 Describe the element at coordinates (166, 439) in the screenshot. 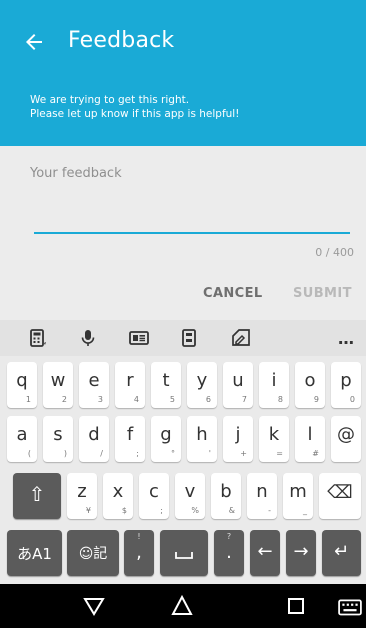

I see `key-g: g °` at that location.